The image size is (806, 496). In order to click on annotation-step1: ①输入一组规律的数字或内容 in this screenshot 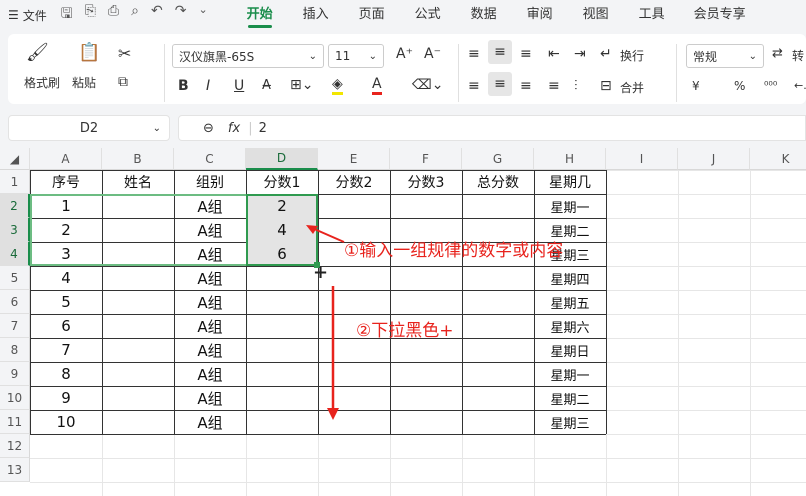, I will do `click(454, 251)`.